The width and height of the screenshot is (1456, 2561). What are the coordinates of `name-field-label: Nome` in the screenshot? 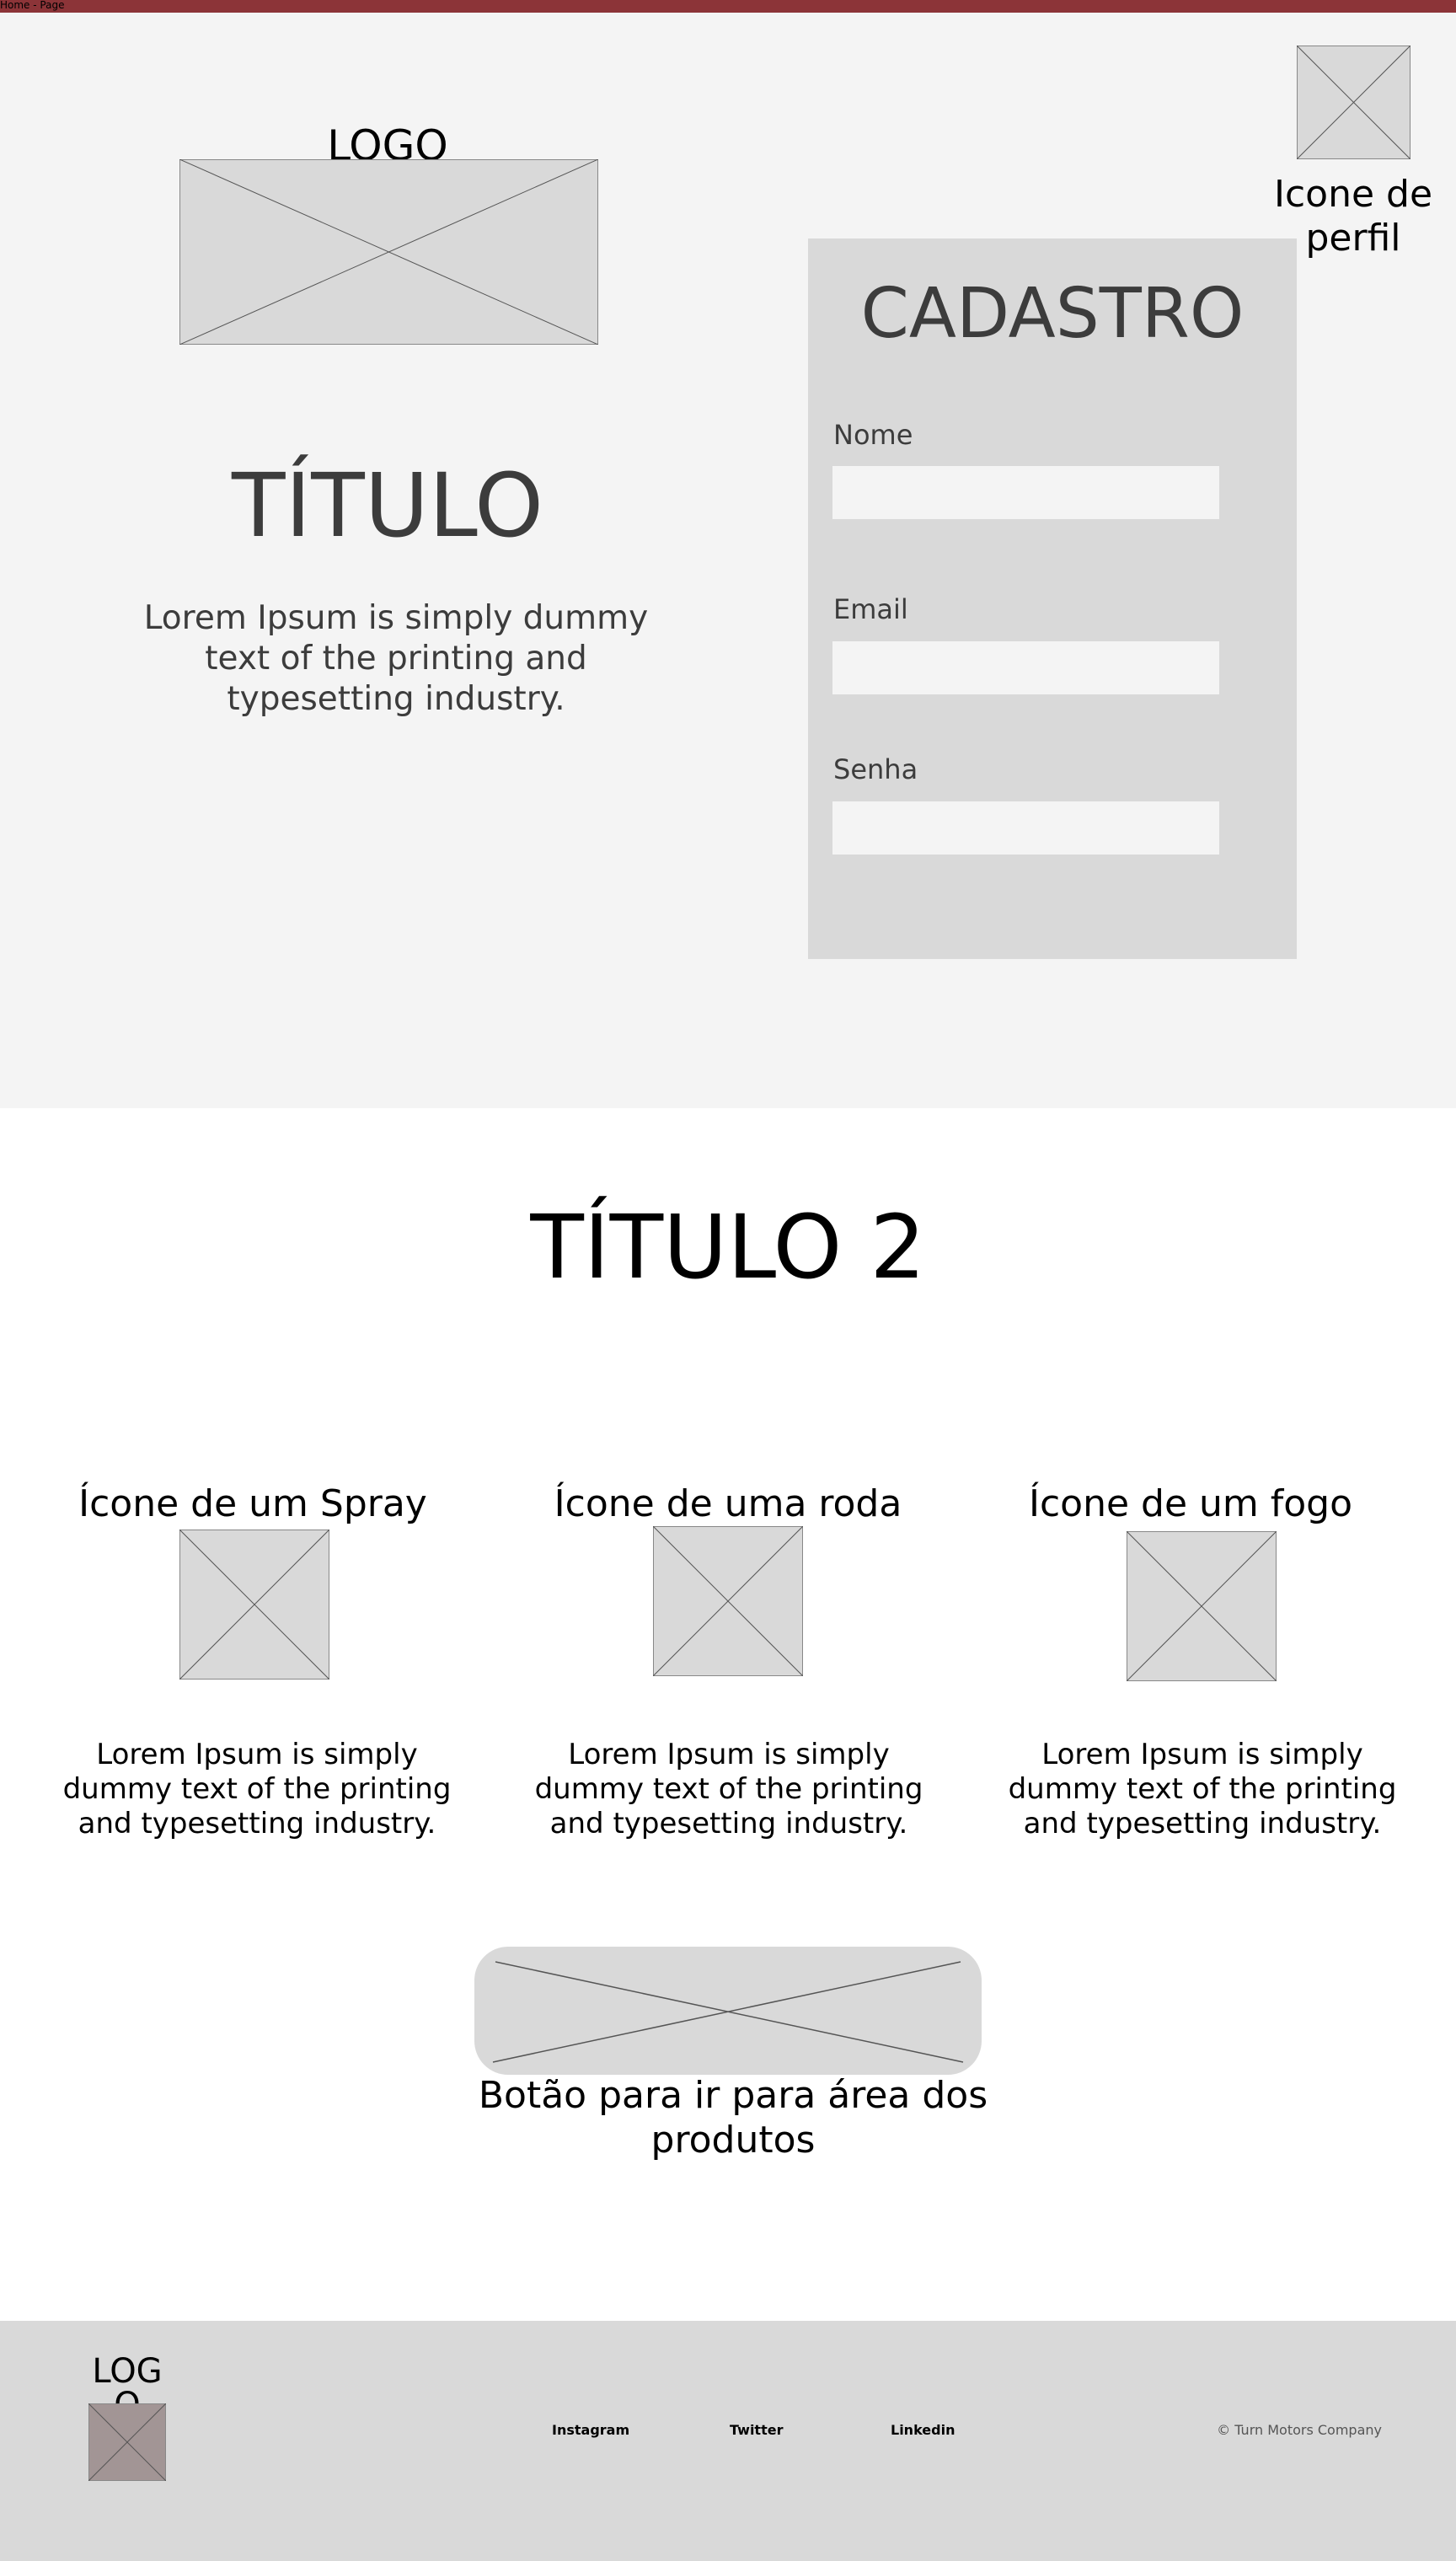 It's located at (873, 435).